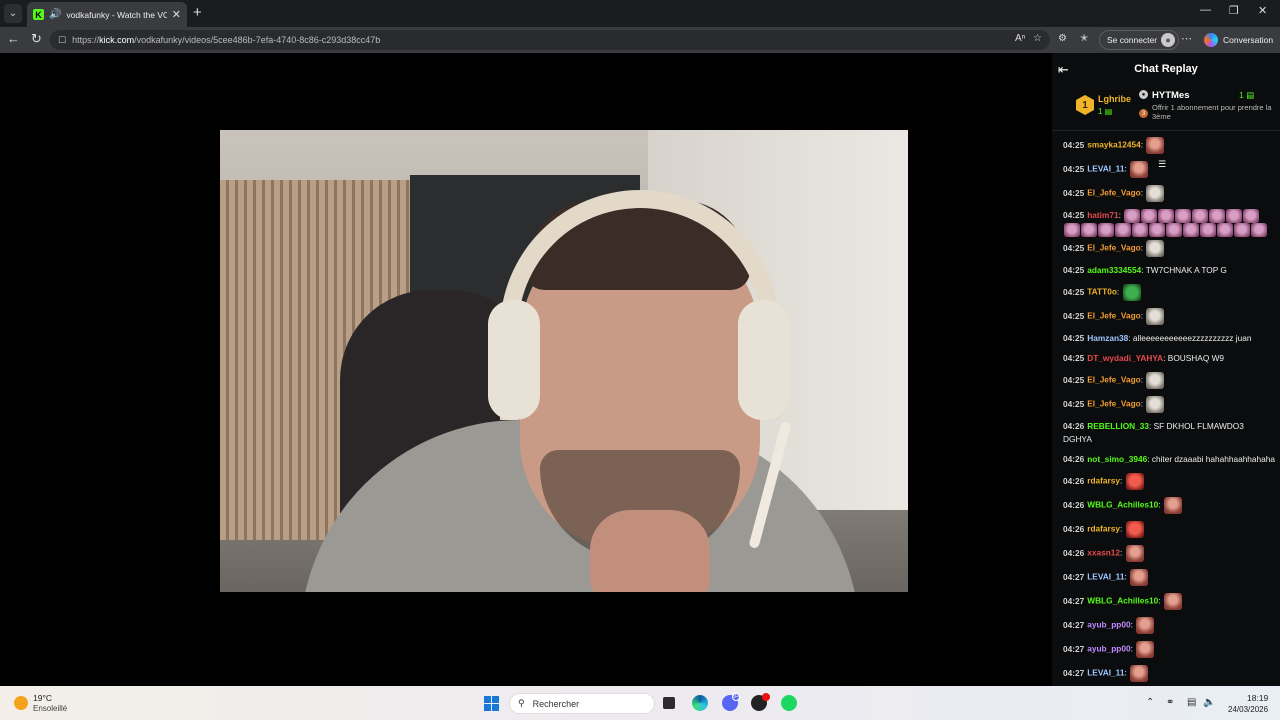  I want to click on edge-browser-icon, so click(700, 703).